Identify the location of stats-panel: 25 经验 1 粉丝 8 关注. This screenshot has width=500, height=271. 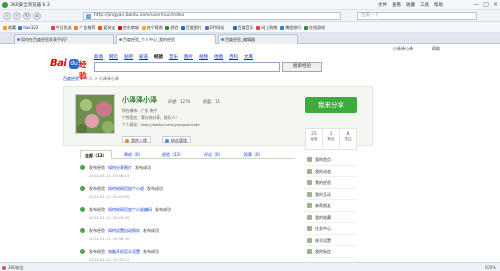
(331, 139).